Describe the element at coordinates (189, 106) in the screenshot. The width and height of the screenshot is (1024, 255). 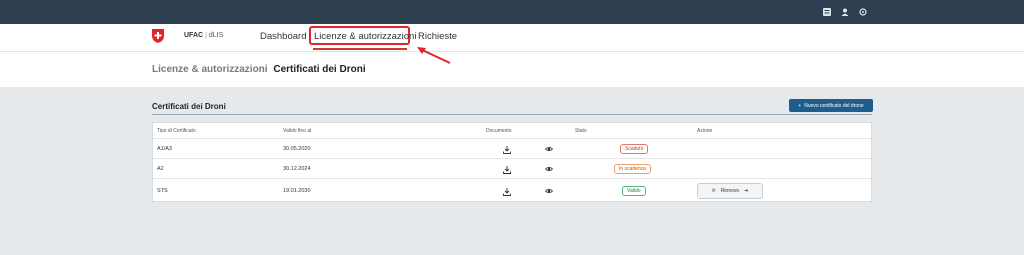
I see `section-title: Certificati dei Droni` at that location.